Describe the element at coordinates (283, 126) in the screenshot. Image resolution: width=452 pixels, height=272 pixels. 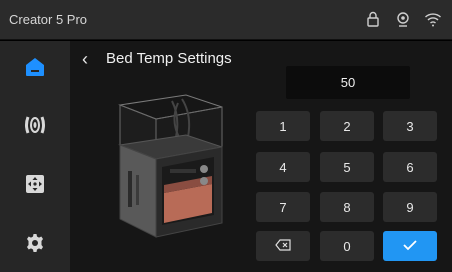
I see `key-1: 1` at that location.